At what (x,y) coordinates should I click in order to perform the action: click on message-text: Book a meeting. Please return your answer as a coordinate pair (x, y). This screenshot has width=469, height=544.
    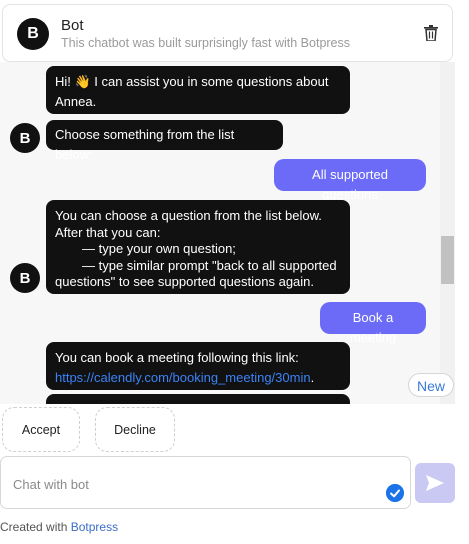
    Looking at the image, I should click on (373, 327).